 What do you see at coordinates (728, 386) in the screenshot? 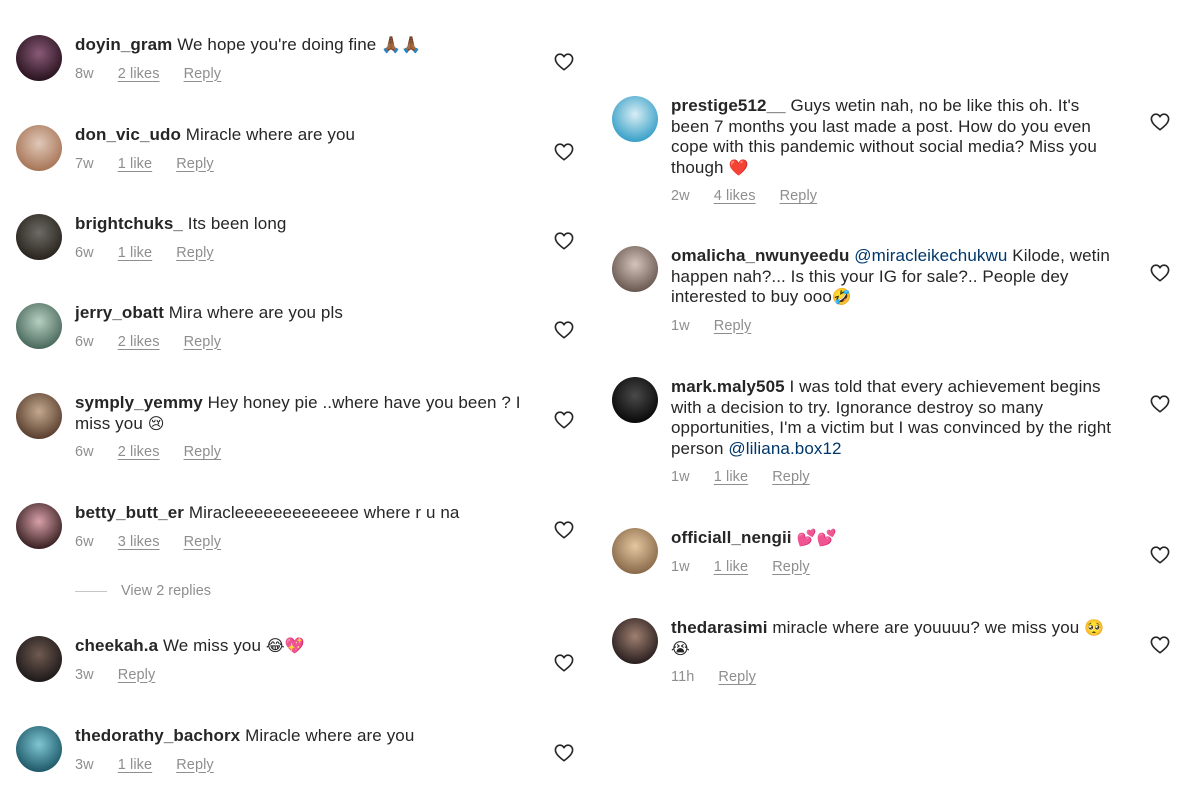
I see `comment-username: mark.maly505` at bounding box center [728, 386].